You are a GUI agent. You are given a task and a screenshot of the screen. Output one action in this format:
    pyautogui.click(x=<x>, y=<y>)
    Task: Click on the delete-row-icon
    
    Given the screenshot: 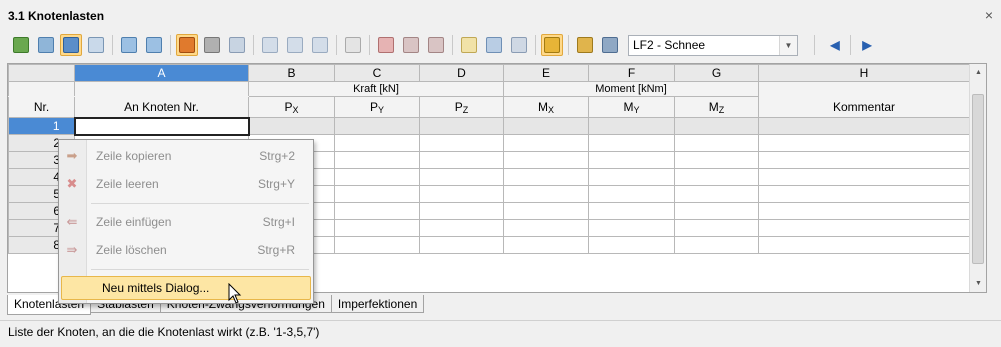 What is the action you would take?
    pyautogui.click(x=353, y=45)
    